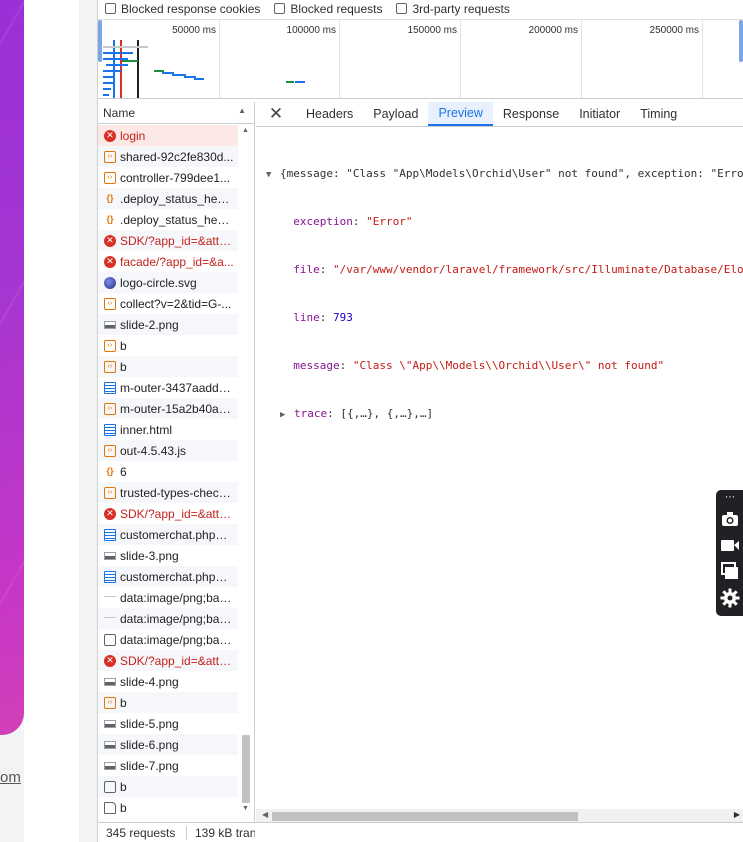  I want to click on sort-up-icon: ▲, so click(242, 110).